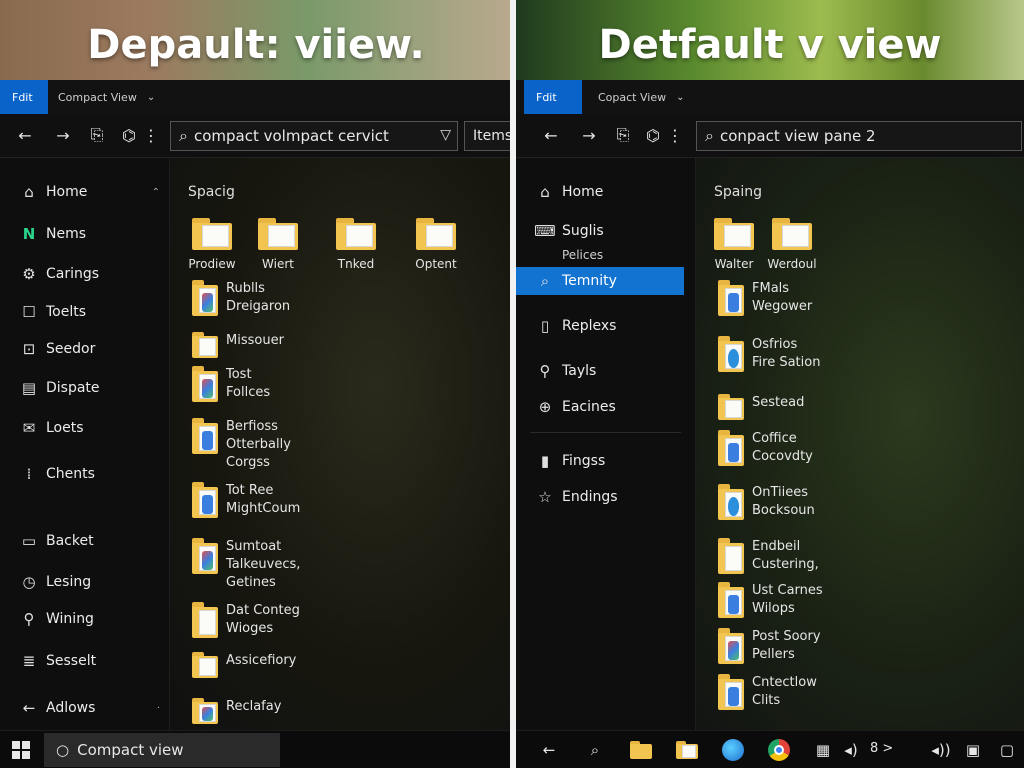 The image size is (1024, 768). I want to click on grid-item: Optent, so click(436, 244).